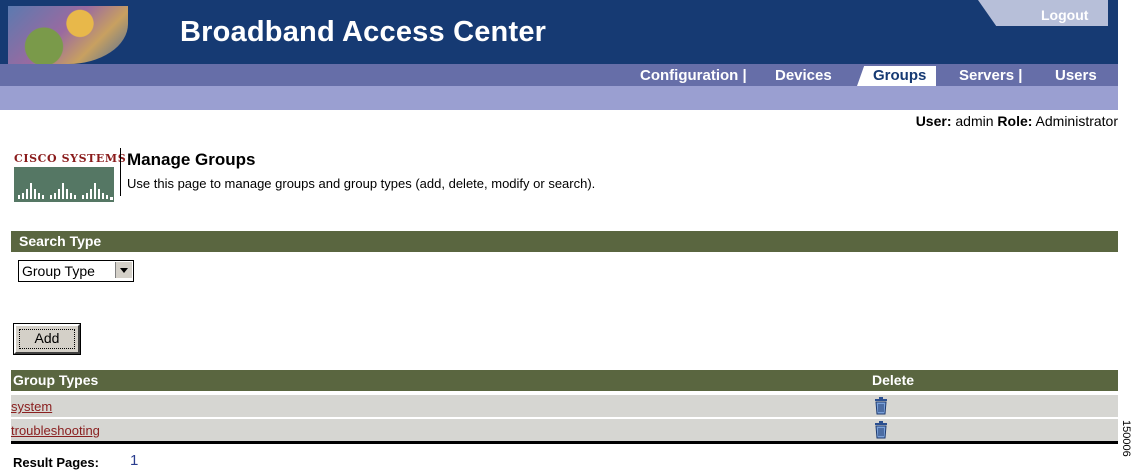 The image size is (1132, 473). What do you see at coordinates (31, 406) in the screenshot?
I see `group-type-link: system` at bounding box center [31, 406].